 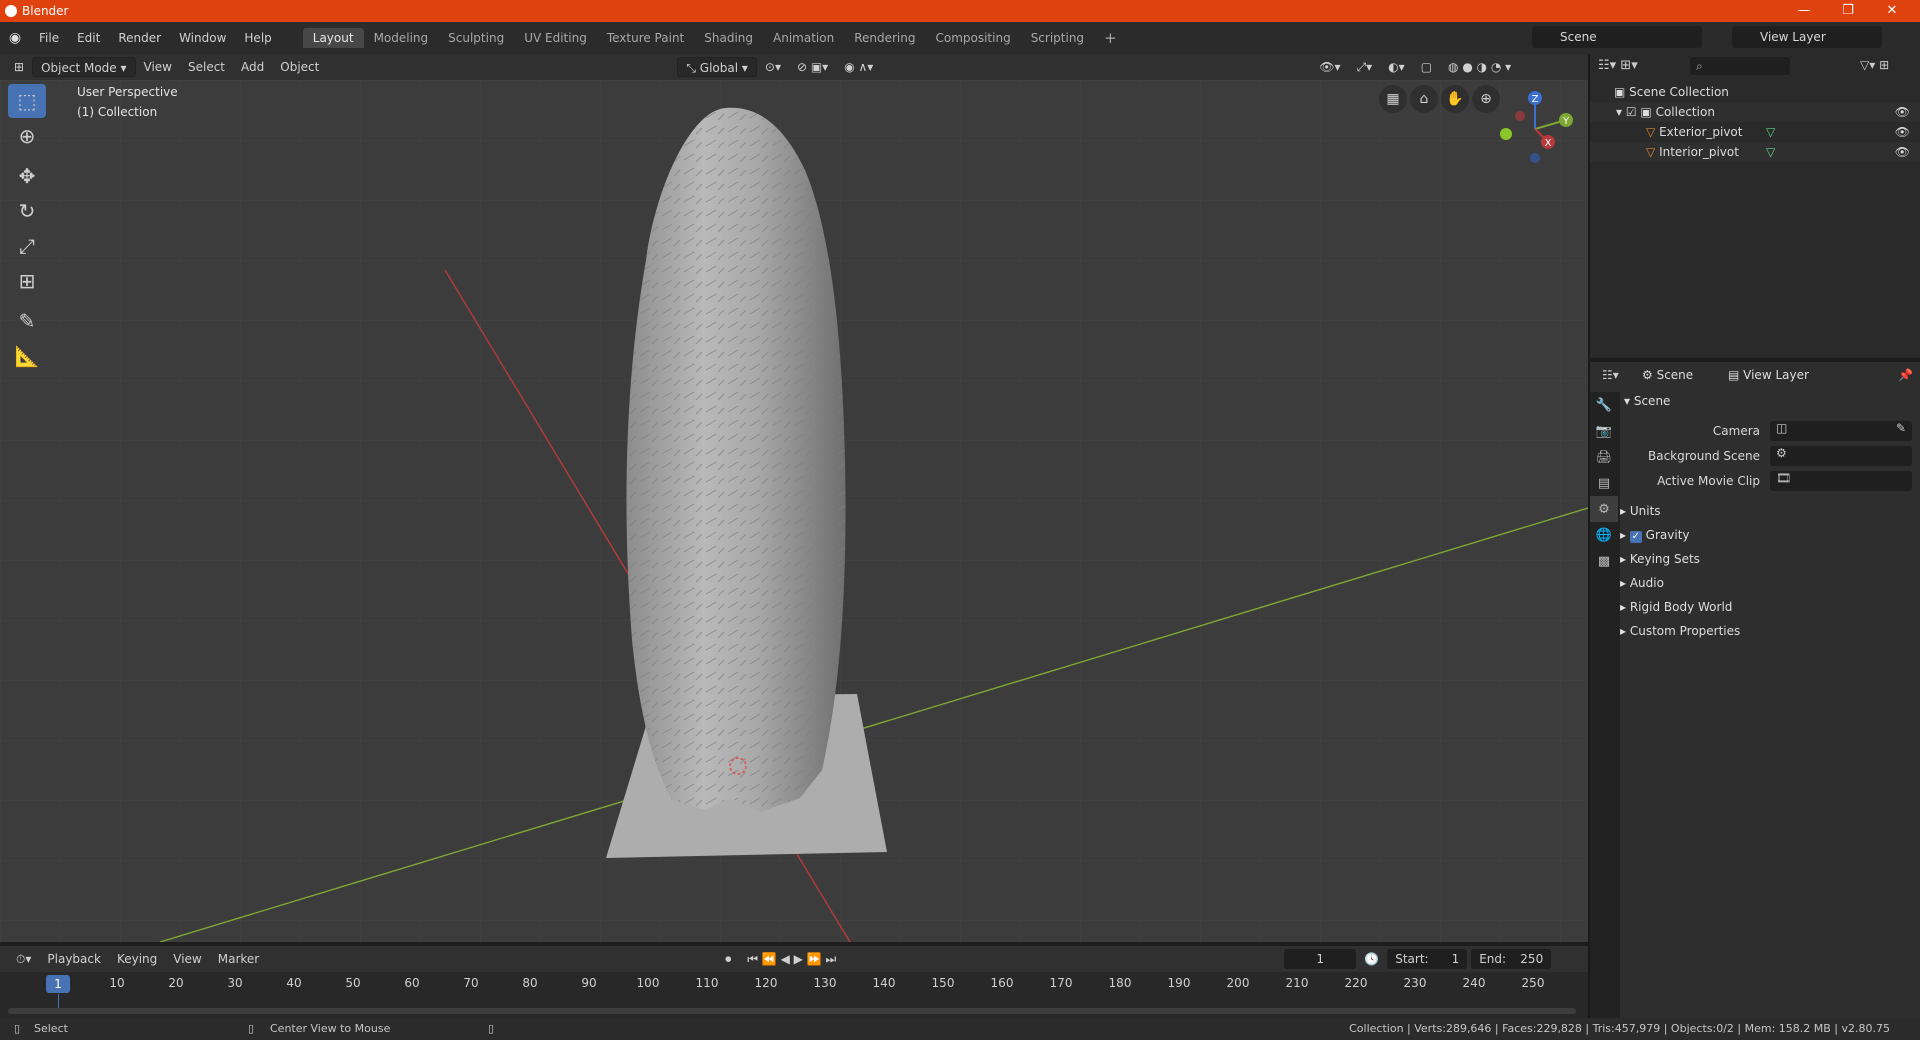 I want to click on background-scene-field: ⚙, so click(x=1841, y=456).